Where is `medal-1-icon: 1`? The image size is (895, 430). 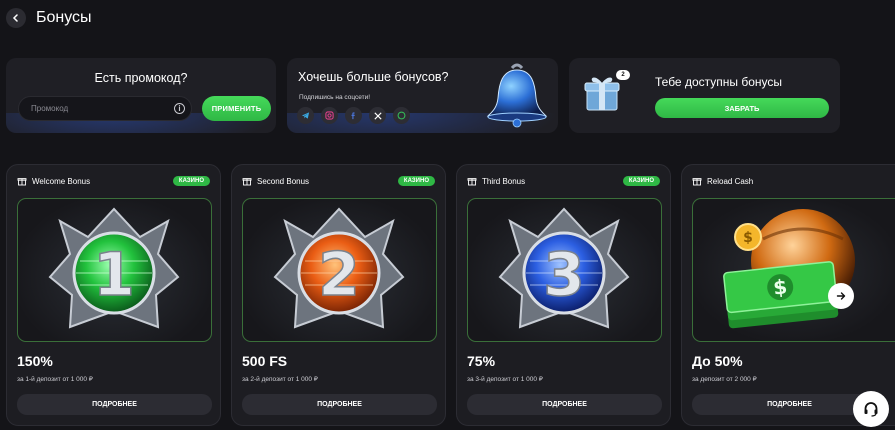 medal-1-icon: 1 is located at coordinates (114, 268).